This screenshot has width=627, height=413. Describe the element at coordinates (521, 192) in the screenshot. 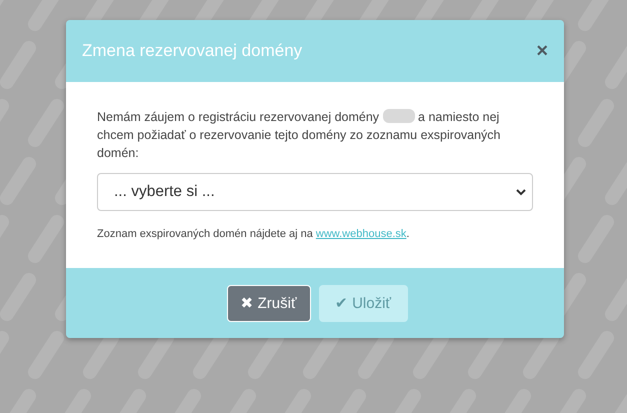

I see `chevron-down-icon` at that location.